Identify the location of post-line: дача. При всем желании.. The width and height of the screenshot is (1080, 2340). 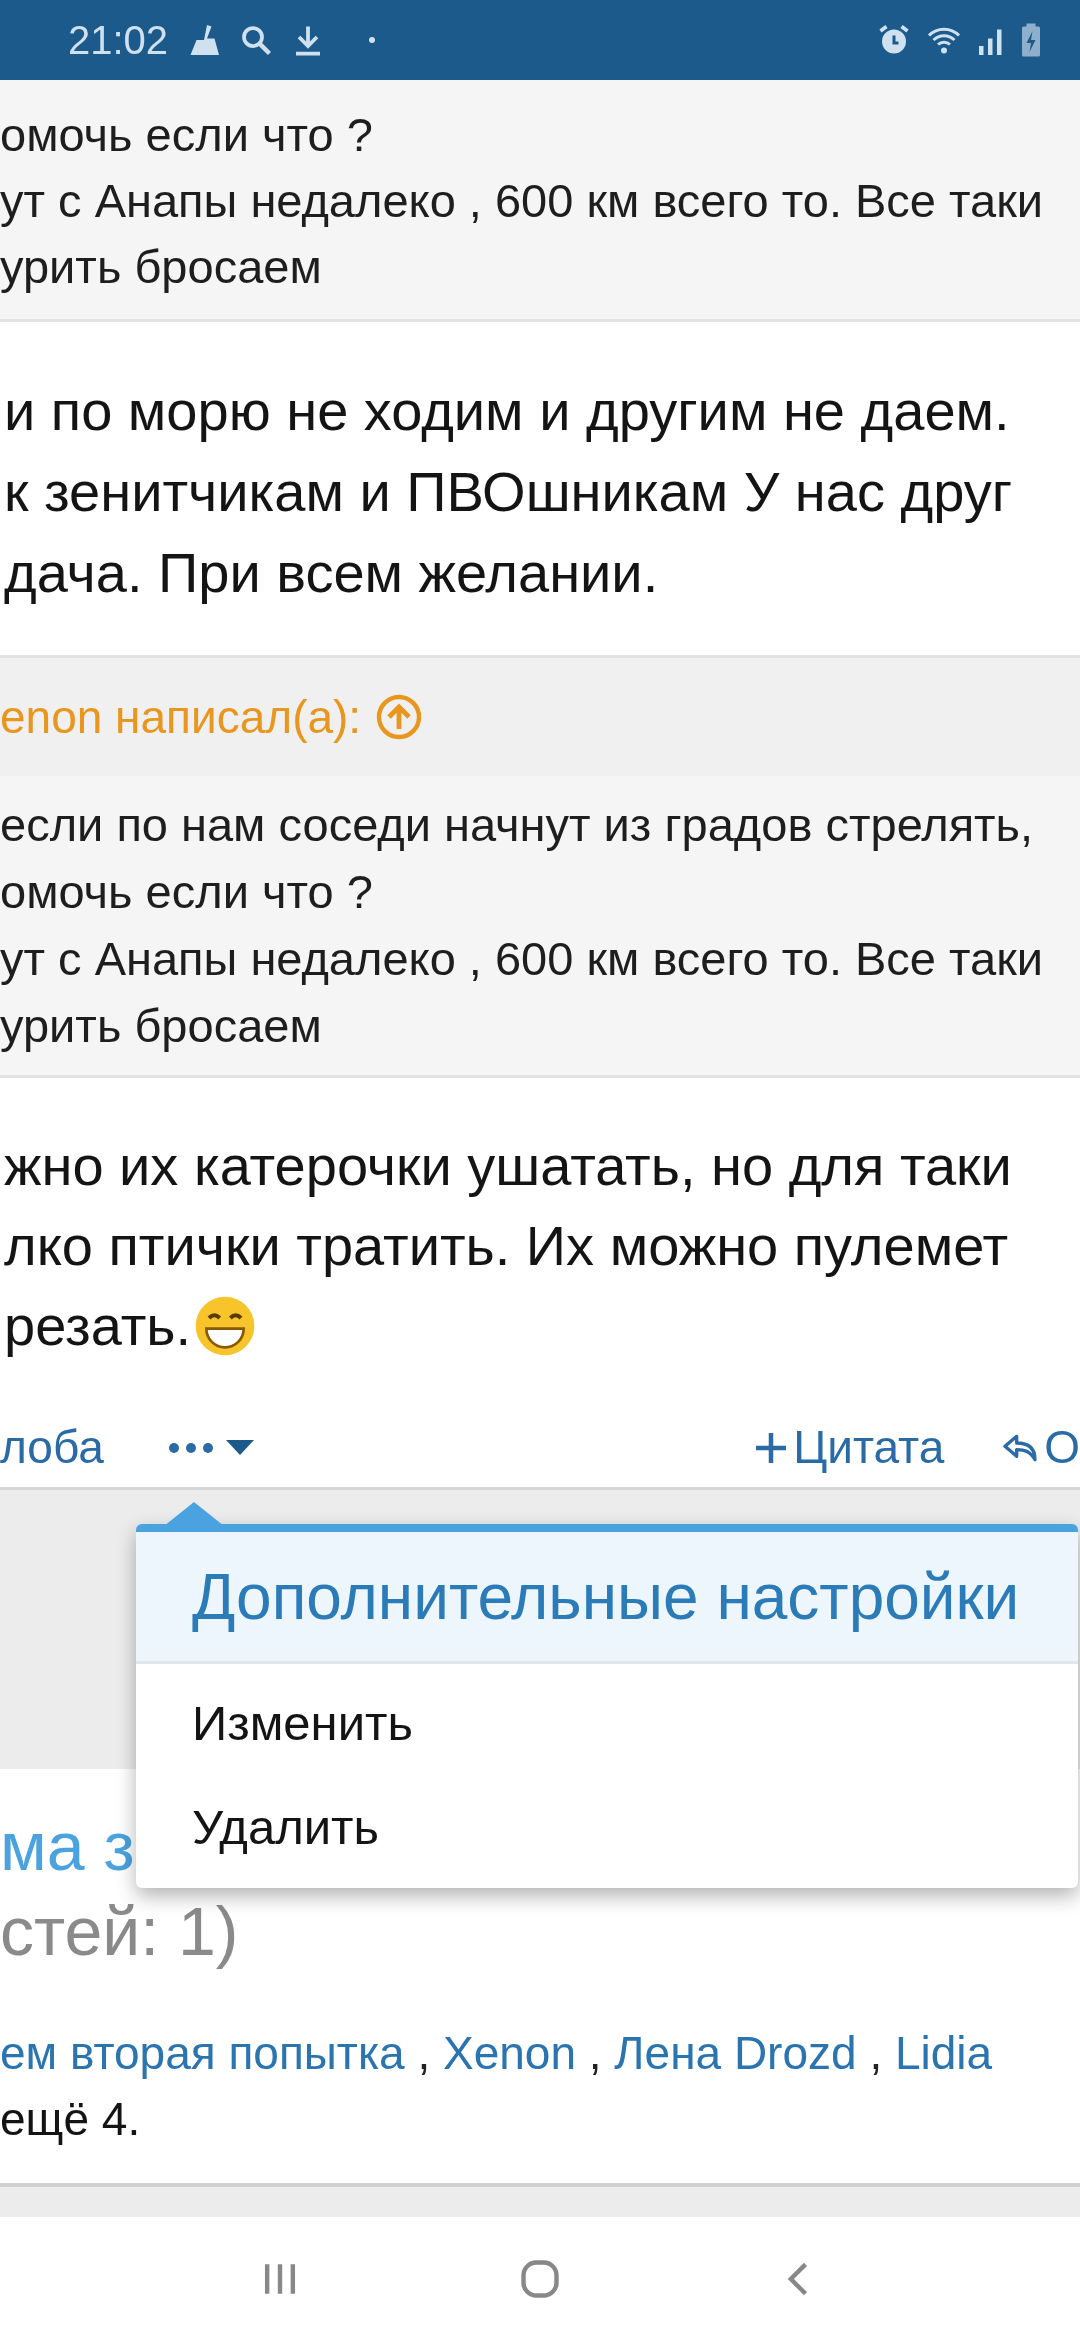
(332, 573).